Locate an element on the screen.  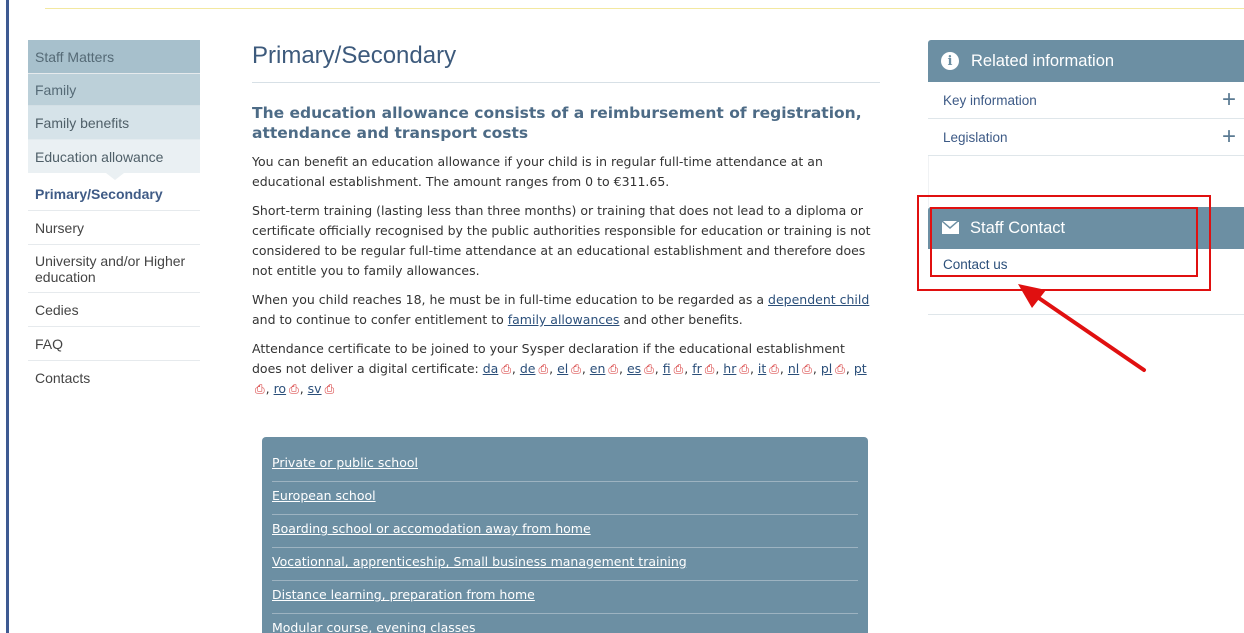
sidebar-item-cedies: Cedies is located at coordinates (114, 310).